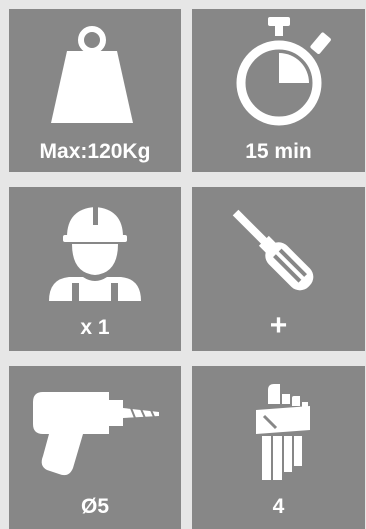 The width and height of the screenshot is (366, 529). What do you see at coordinates (95, 327) in the screenshot?
I see `workers-caption: x 1` at bounding box center [95, 327].